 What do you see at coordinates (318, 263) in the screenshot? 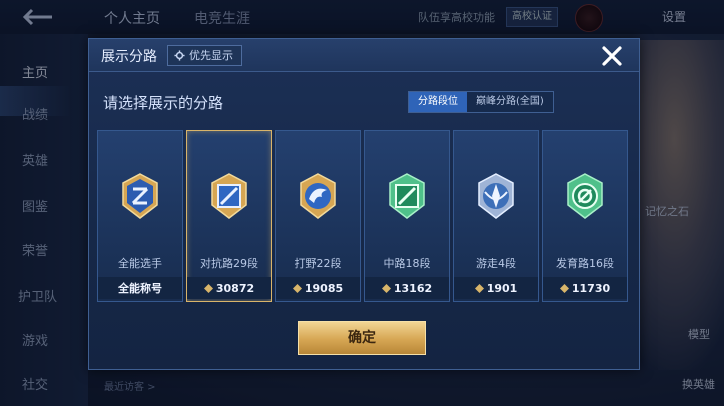
I see `lane-card-name: 打野22段` at bounding box center [318, 263].